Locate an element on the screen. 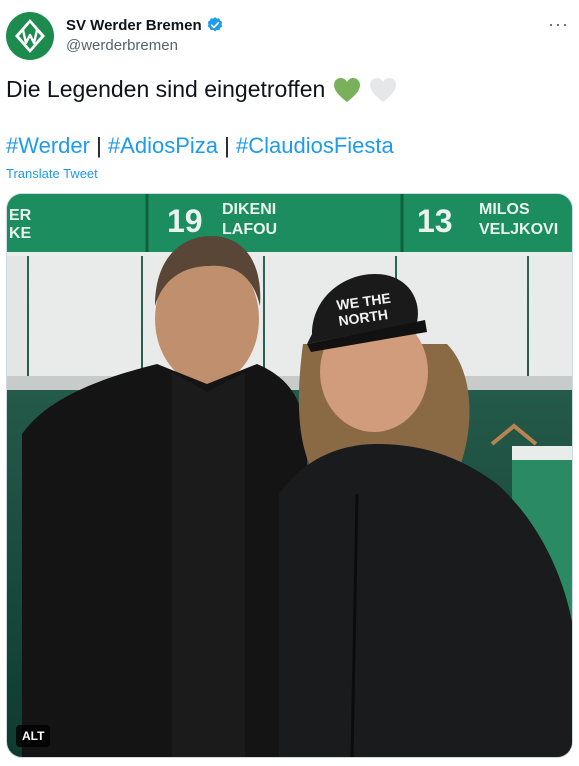  author-handle: @werderbremen is located at coordinates (145, 45).